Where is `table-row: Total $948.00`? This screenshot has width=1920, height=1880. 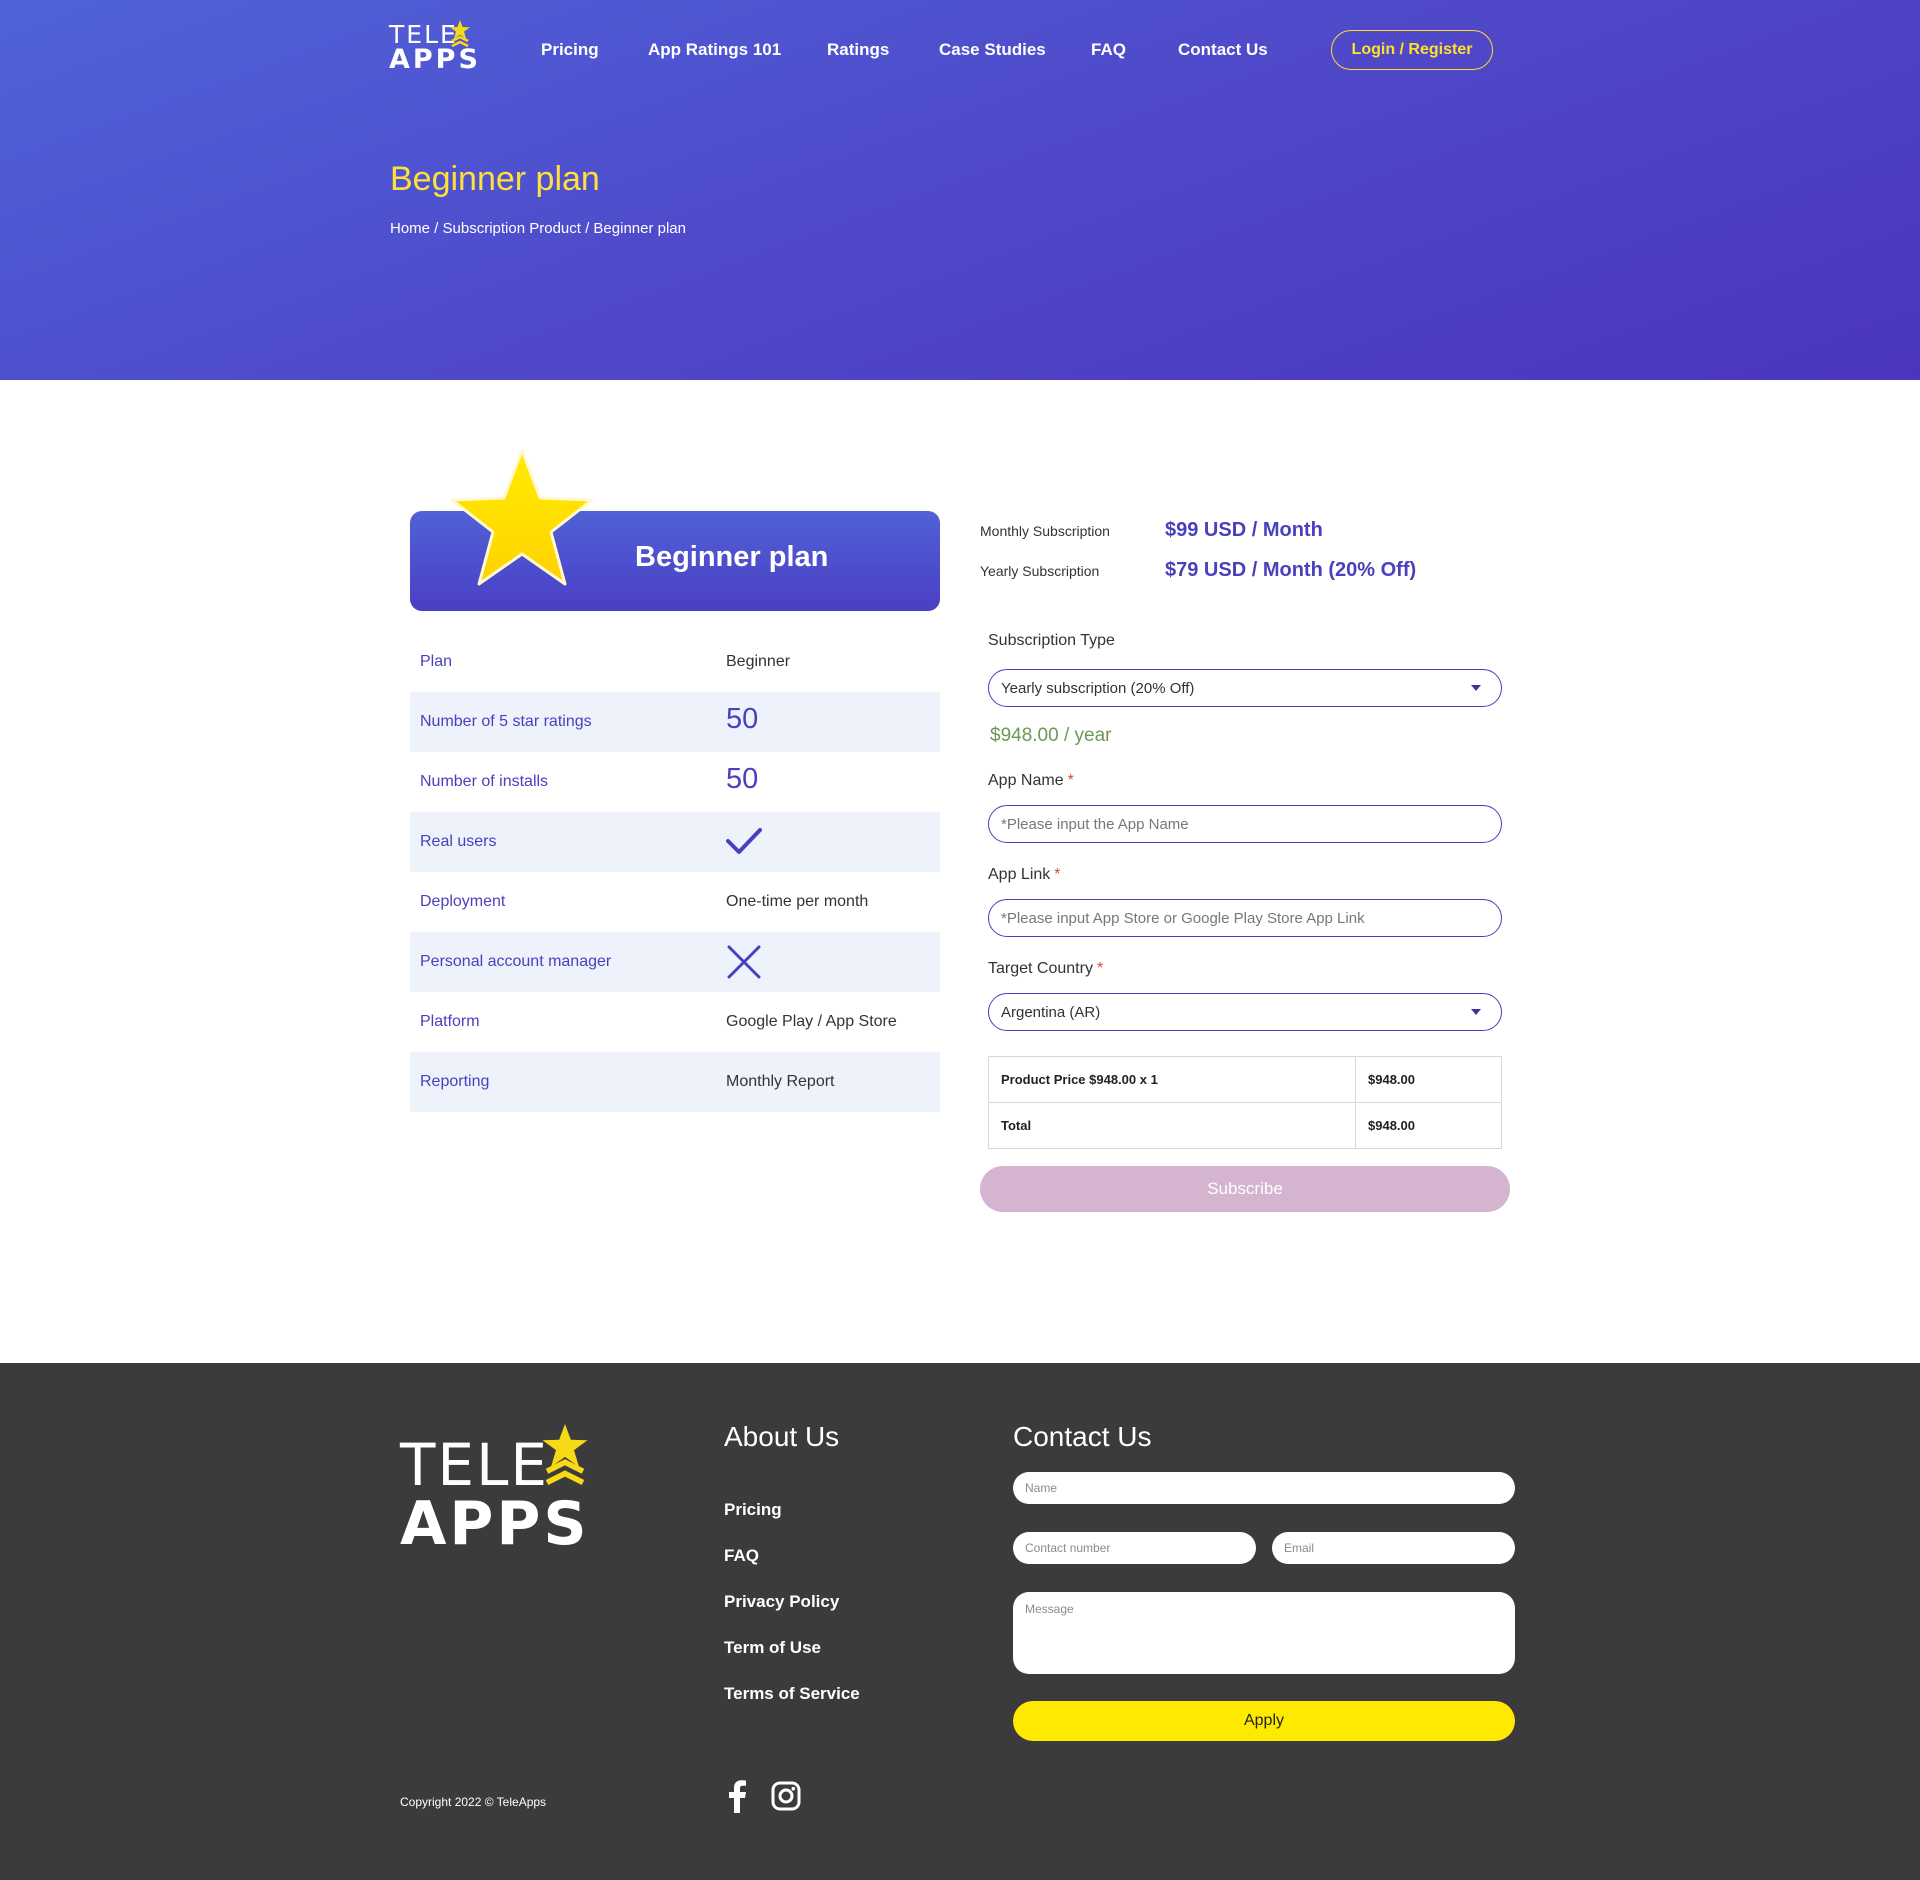 table-row: Total $948.00 is located at coordinates (1245, 1125).